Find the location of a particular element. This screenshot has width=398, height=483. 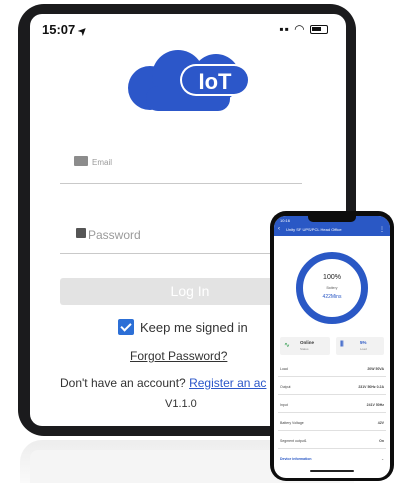

battery-percent: 100% is located at coordinates (332, 277).